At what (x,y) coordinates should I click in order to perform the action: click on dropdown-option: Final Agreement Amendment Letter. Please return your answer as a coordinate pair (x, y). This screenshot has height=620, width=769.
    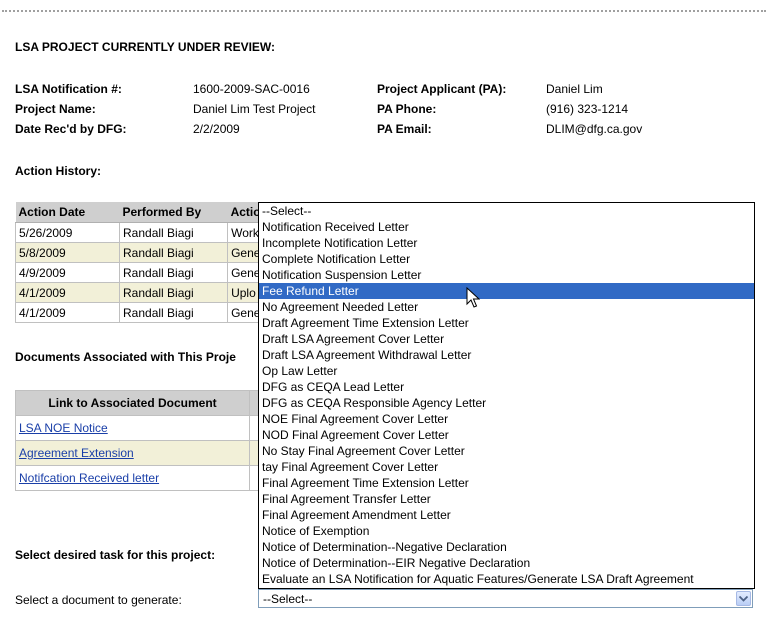
    Looking at the image, I should click on (506, 515).